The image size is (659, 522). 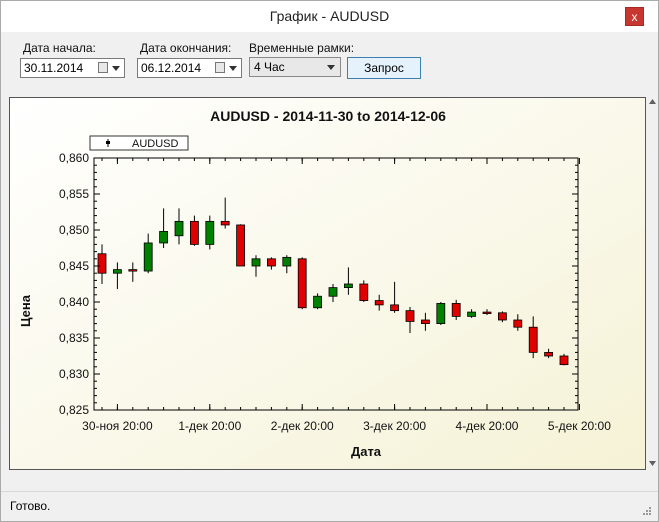 I want to click on x-tick-label: 3-дек 20:00, so click(x=394, y=426).